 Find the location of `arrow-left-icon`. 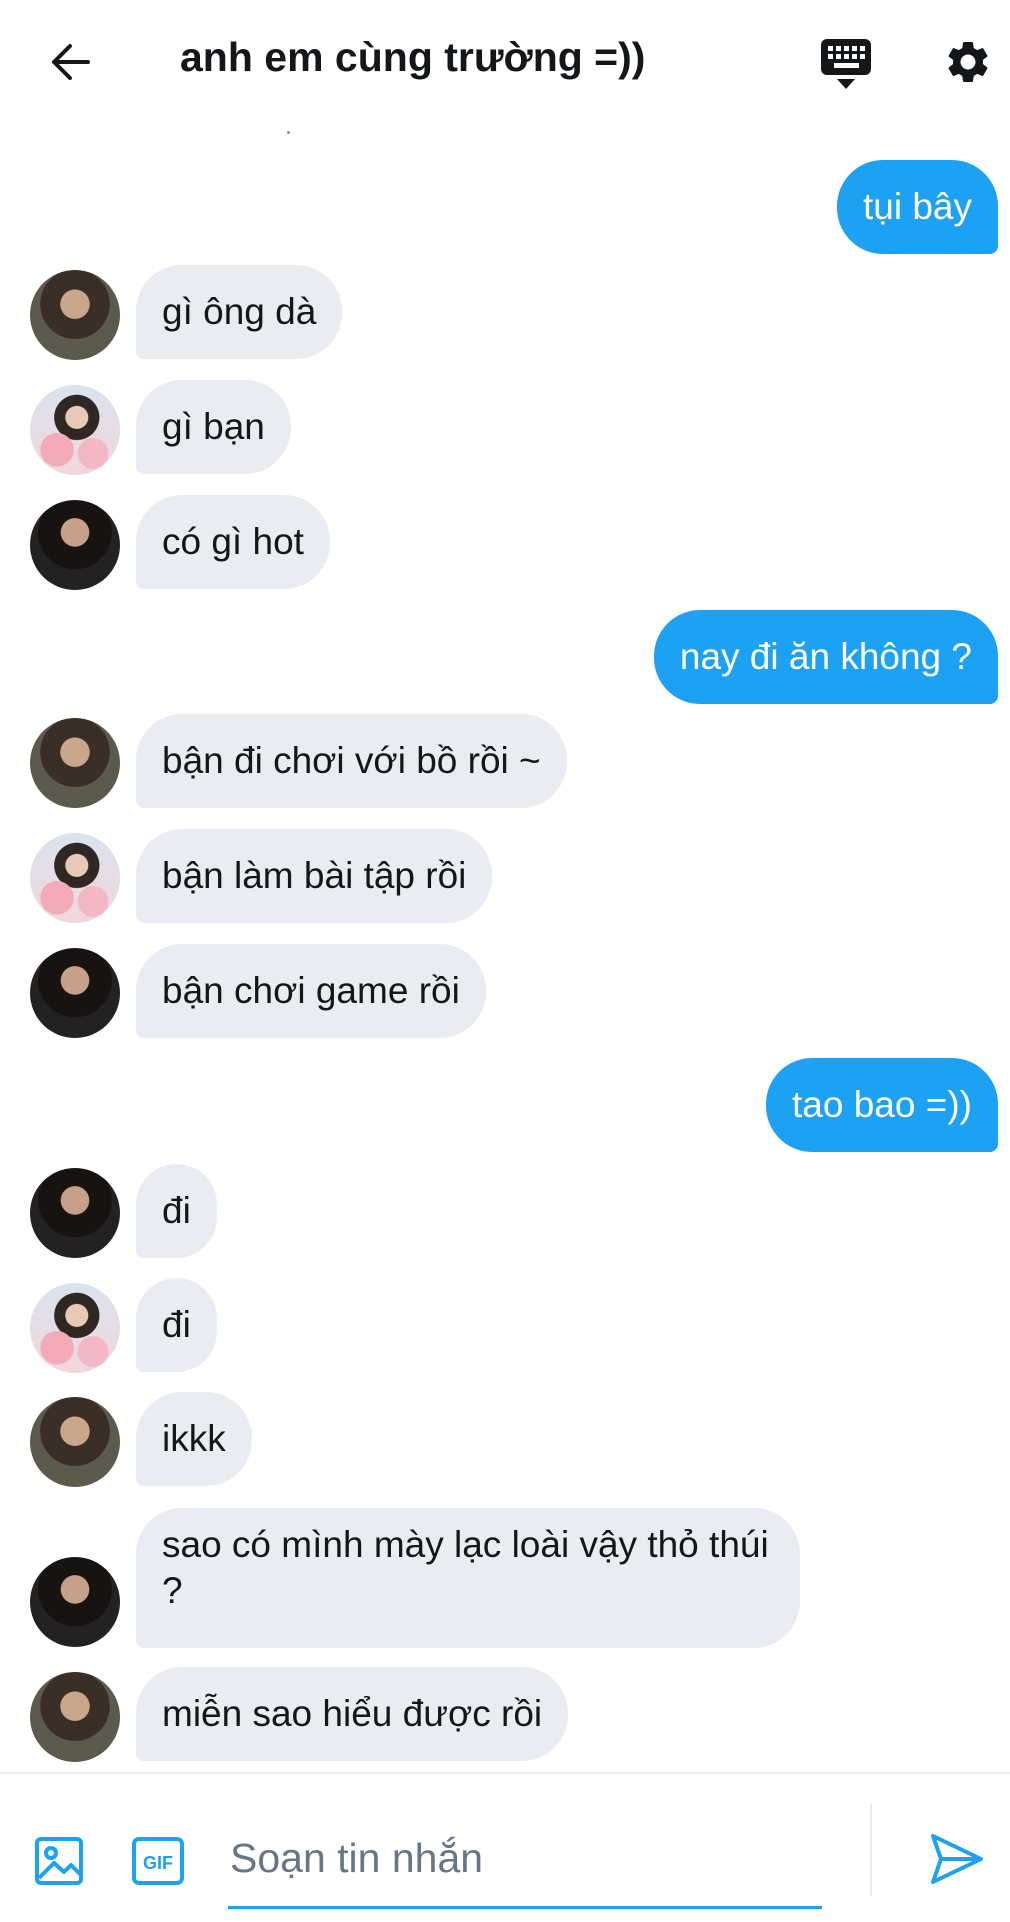

arrow-left-icon is located at coordinates (71, 62).